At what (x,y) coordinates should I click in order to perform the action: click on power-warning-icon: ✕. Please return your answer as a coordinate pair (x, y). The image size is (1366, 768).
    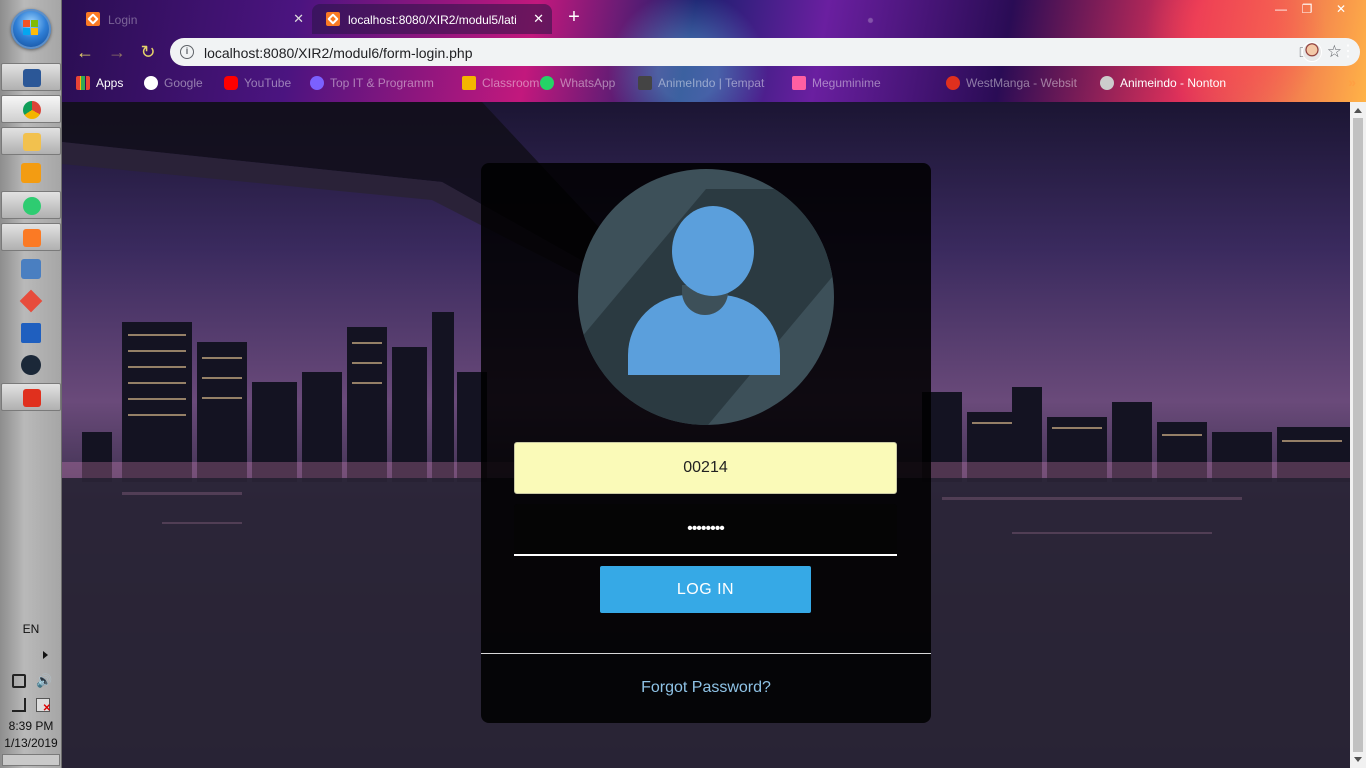
    Looking at the image, I should click on (43, 706).